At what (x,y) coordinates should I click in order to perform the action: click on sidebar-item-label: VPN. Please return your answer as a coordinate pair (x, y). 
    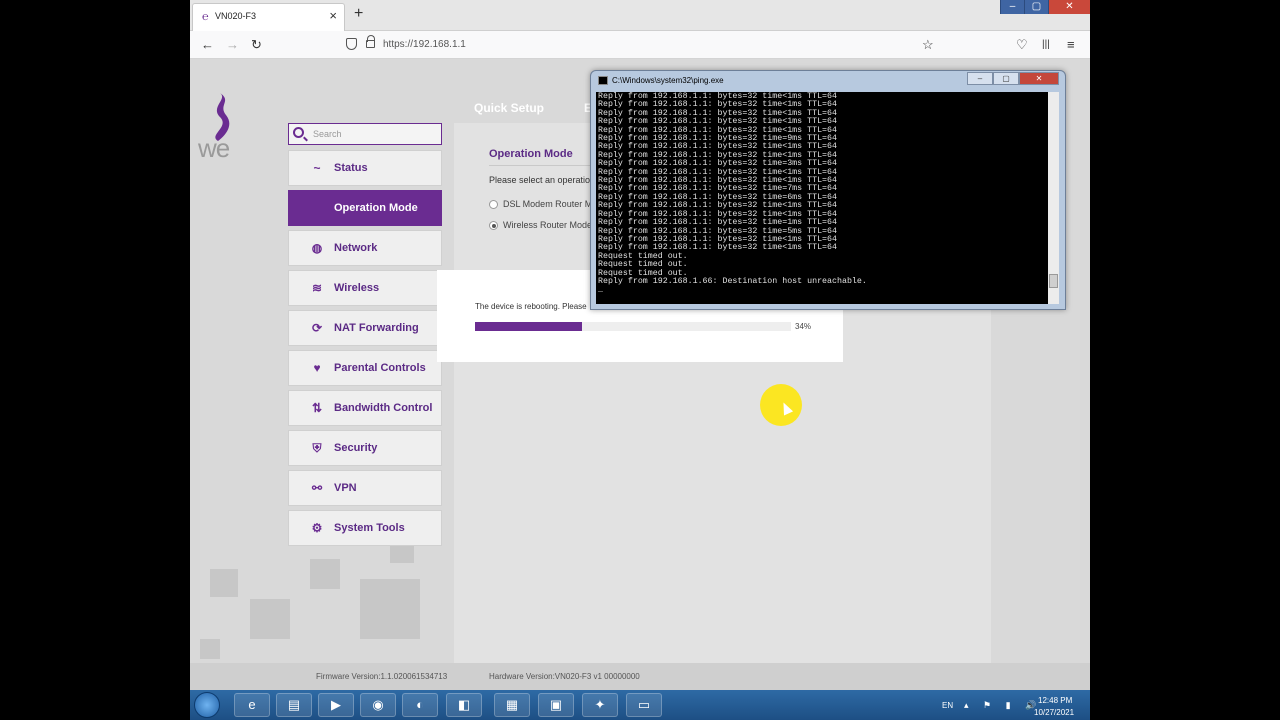
    Looking at the image, I should click on (345, 488).